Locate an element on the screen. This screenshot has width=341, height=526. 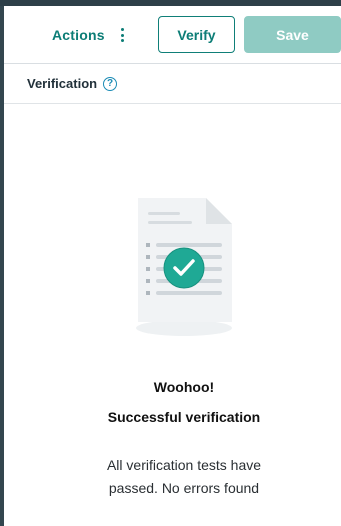
vertical-dots-icon is located at coordinates (122, 35).